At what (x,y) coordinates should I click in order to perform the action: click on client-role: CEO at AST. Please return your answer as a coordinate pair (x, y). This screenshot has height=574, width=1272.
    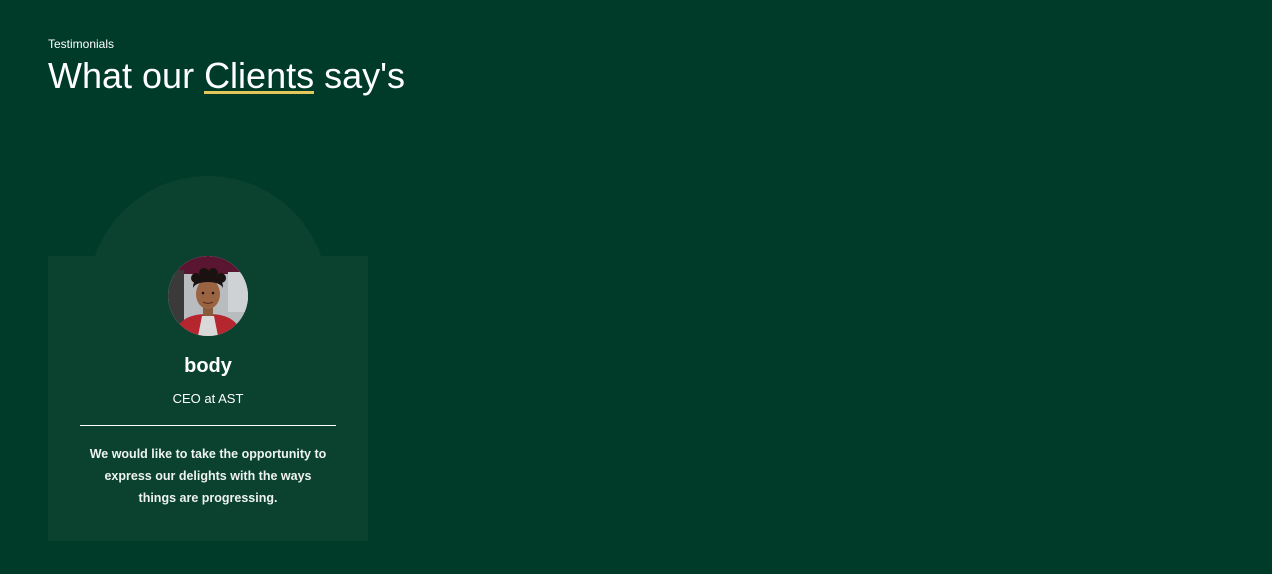
    Looking at the image, I should click on (208, 398).